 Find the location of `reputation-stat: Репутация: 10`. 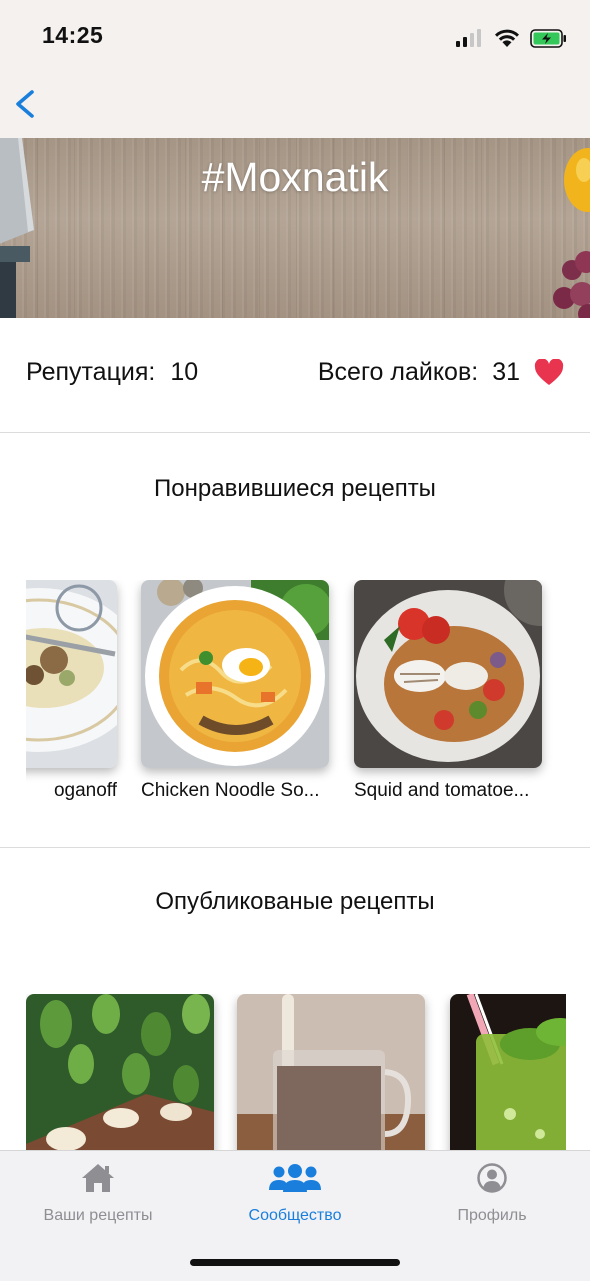

reputation-stat: Репутация: 10 is located at coordinates (112, 372).